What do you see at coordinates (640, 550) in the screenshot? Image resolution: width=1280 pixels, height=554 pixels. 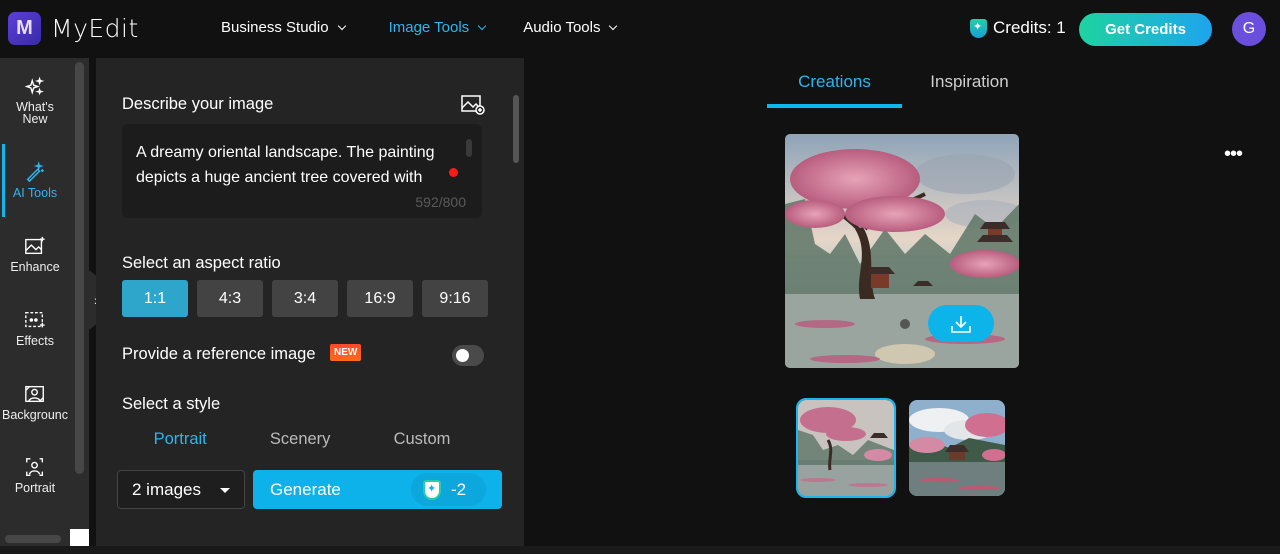 I see `bottom-strip` at bounding box center [640, 550].